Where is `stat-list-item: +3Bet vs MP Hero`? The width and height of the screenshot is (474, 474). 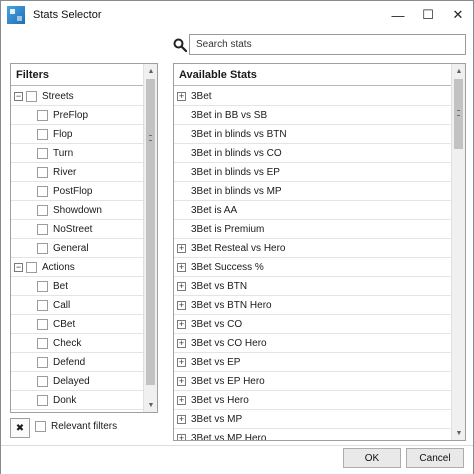
stat-list-item: +3Bet vs MP Hero is located at coordinates (313, 435).